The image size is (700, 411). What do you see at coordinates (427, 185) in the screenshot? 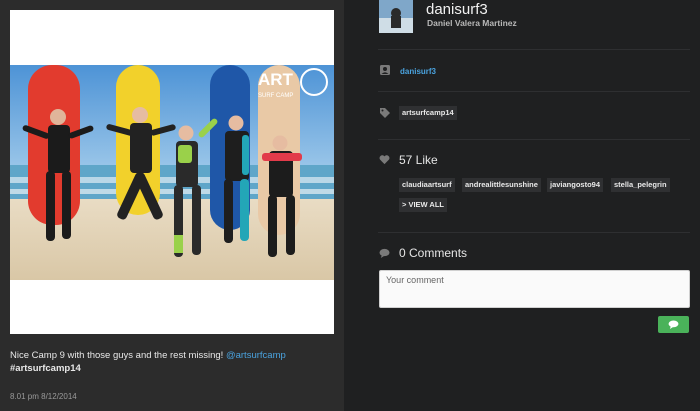
I see `liker-chip: claudiaartsurf` at bounding box center [427, 185].